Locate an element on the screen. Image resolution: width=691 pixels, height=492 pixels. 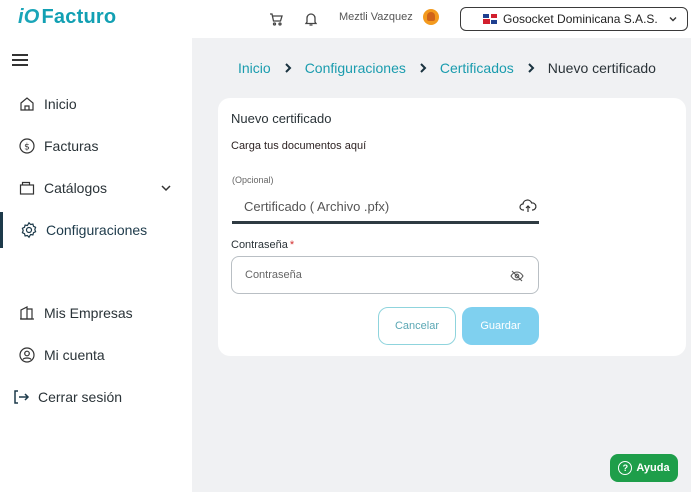
company-name: Gosocket Dominicana S.A.S. is located at coordinates (580, 19).